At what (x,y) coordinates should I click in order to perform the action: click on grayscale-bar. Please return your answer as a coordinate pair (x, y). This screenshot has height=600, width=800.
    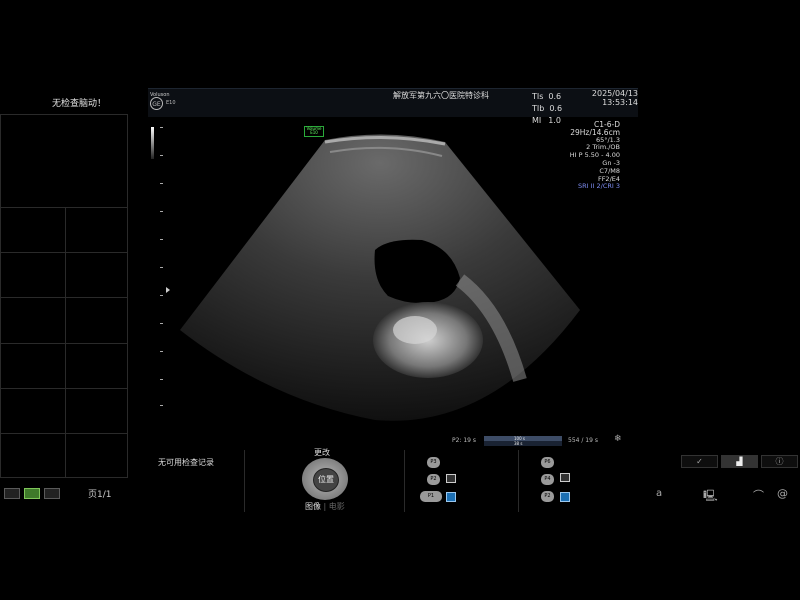
    Looking at the image, I should click on (152, 143).